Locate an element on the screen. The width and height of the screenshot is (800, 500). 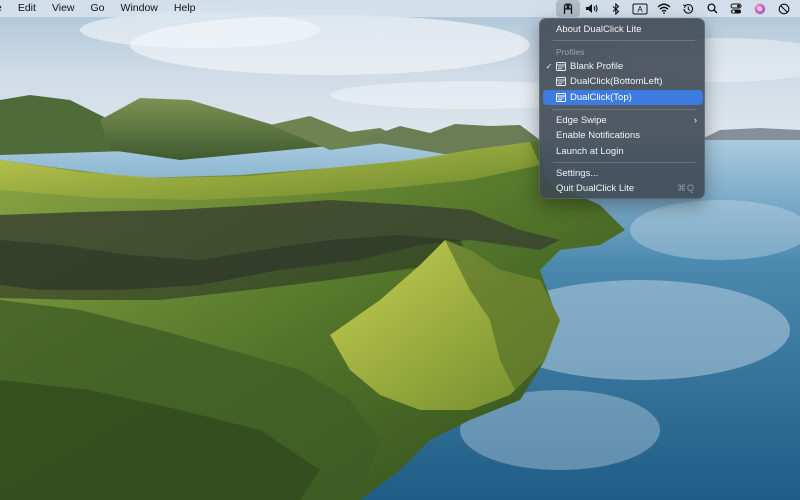
do-not-disturb-icon is located at coordinates (784, 8).